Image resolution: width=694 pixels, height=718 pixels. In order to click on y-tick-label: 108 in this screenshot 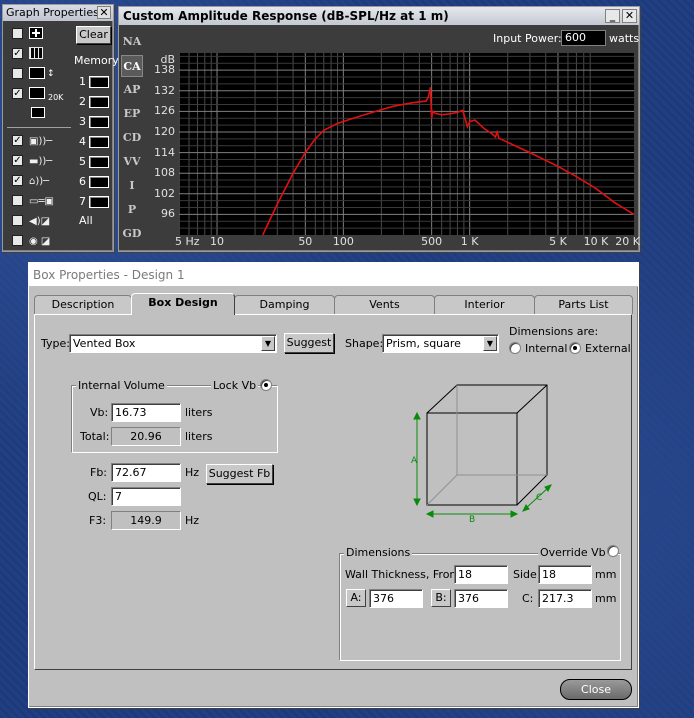, I will do `click(164, 173)`.